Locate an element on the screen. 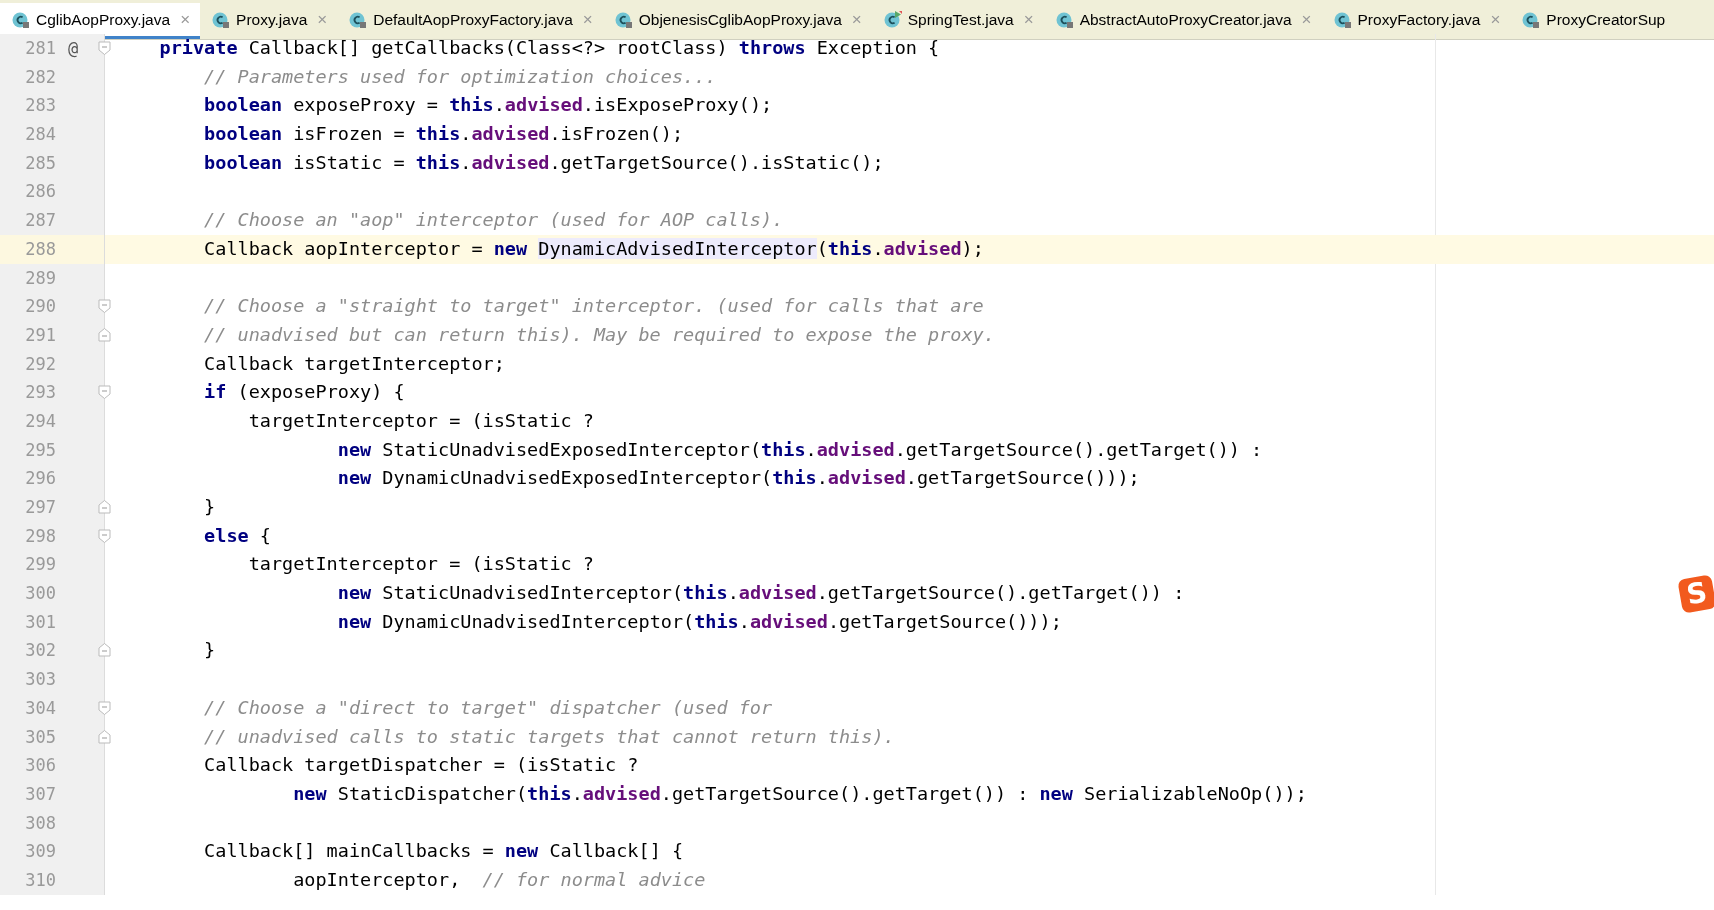 The image size is (1714, 910). code-line: // Choose an "aop" interceptor (used for AOP calls). is located at coordinates (493, 220).